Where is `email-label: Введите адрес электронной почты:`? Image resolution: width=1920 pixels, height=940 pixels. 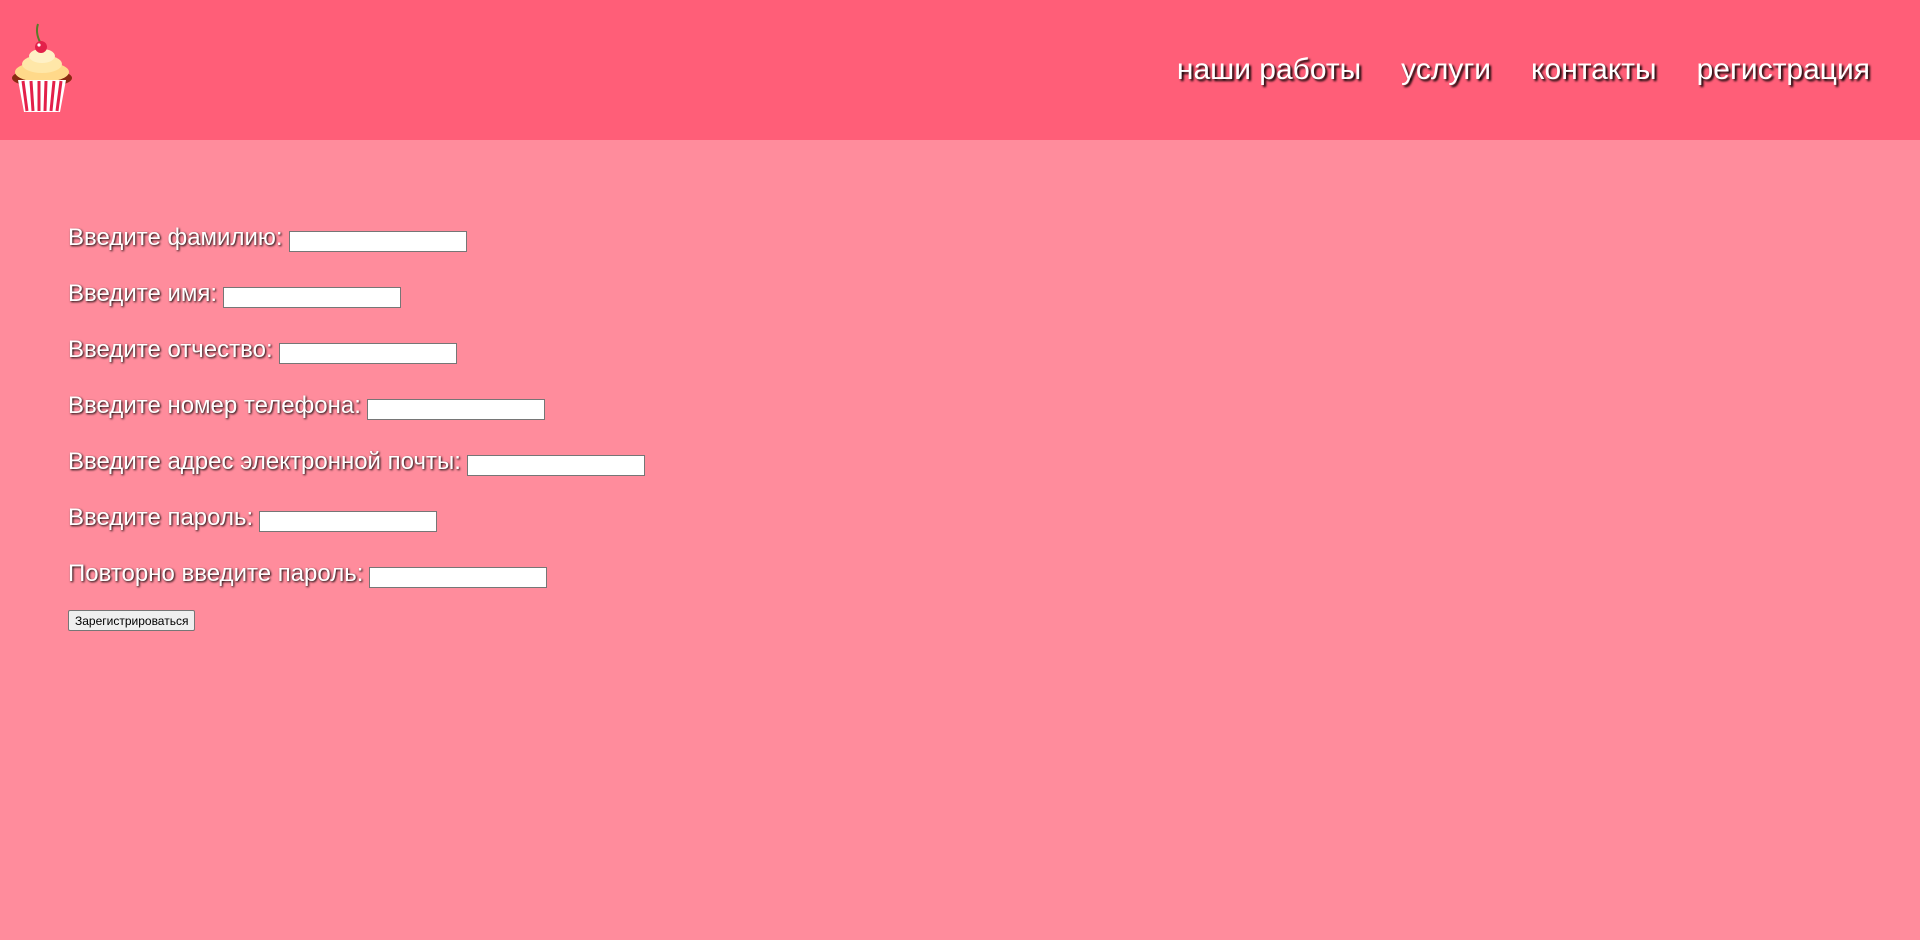
email-label: Введите адрес электронной почты: is located at coordinates (264, 461).